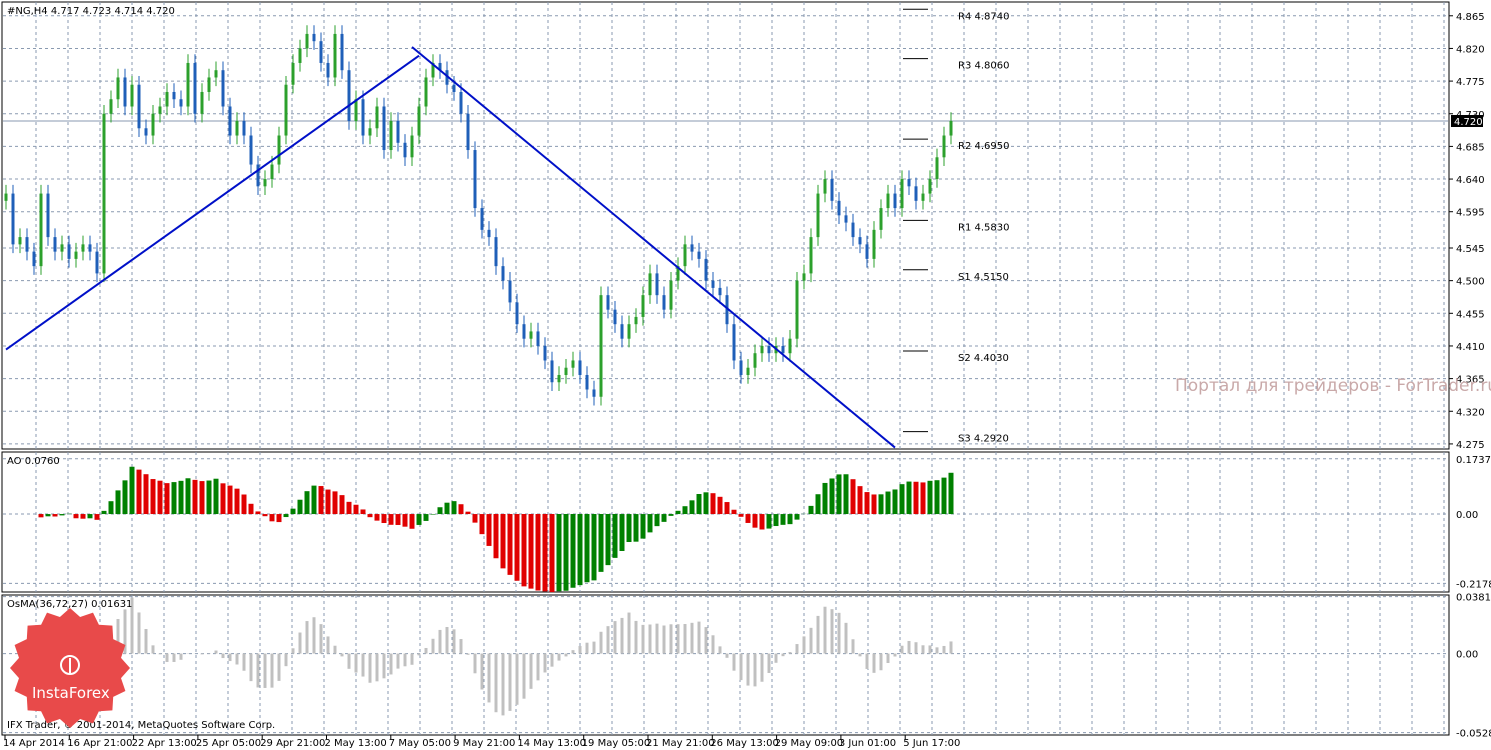 The width and height of the screenshot is (1491, 750). Describe the element at coordinates (1470, 180) in the screenshot. I see `price-tick-label: 4.640` at that location.